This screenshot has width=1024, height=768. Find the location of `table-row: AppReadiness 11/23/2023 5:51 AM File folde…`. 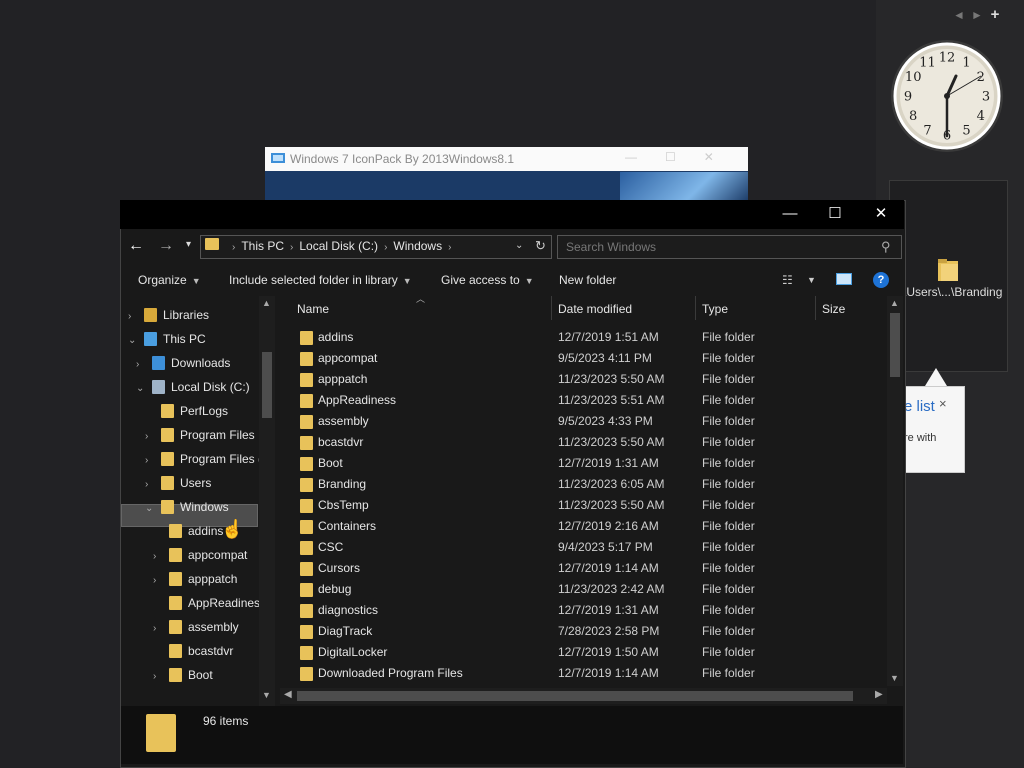

table-row: AppReadiness 11/23/2023 5:51 AM File folde… is located at coordinates (590, 400).